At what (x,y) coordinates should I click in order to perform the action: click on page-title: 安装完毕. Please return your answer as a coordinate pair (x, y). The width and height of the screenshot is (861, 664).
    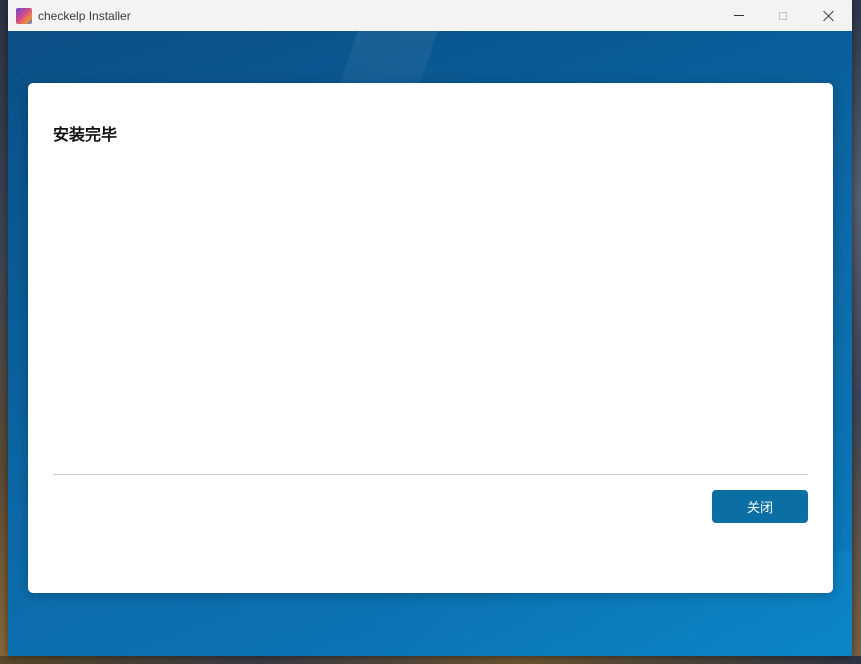
    Looking at the image, I should click on (85, 134).